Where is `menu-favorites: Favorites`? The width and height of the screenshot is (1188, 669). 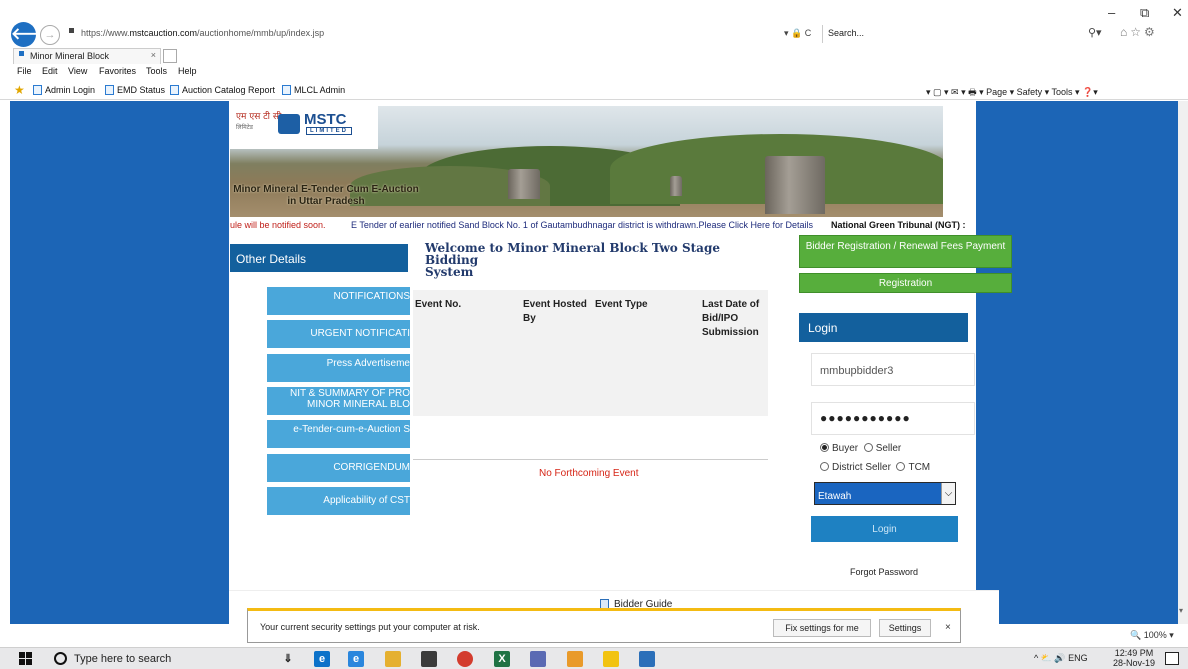 menu-favorites: Favorites is located at coordinates (117, 71).